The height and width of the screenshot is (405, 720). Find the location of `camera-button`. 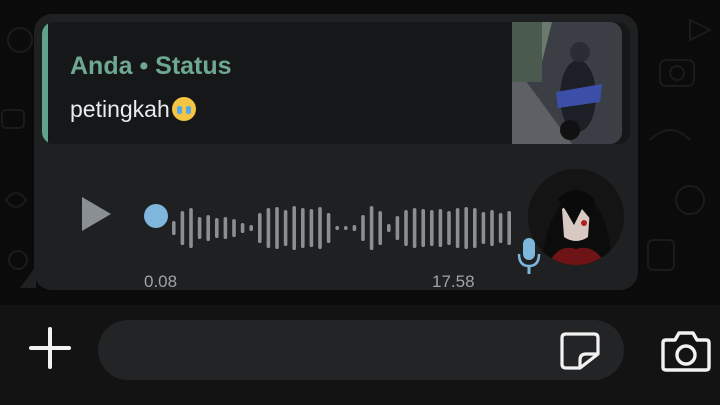

camera-button is located at coordinates (686, 351).